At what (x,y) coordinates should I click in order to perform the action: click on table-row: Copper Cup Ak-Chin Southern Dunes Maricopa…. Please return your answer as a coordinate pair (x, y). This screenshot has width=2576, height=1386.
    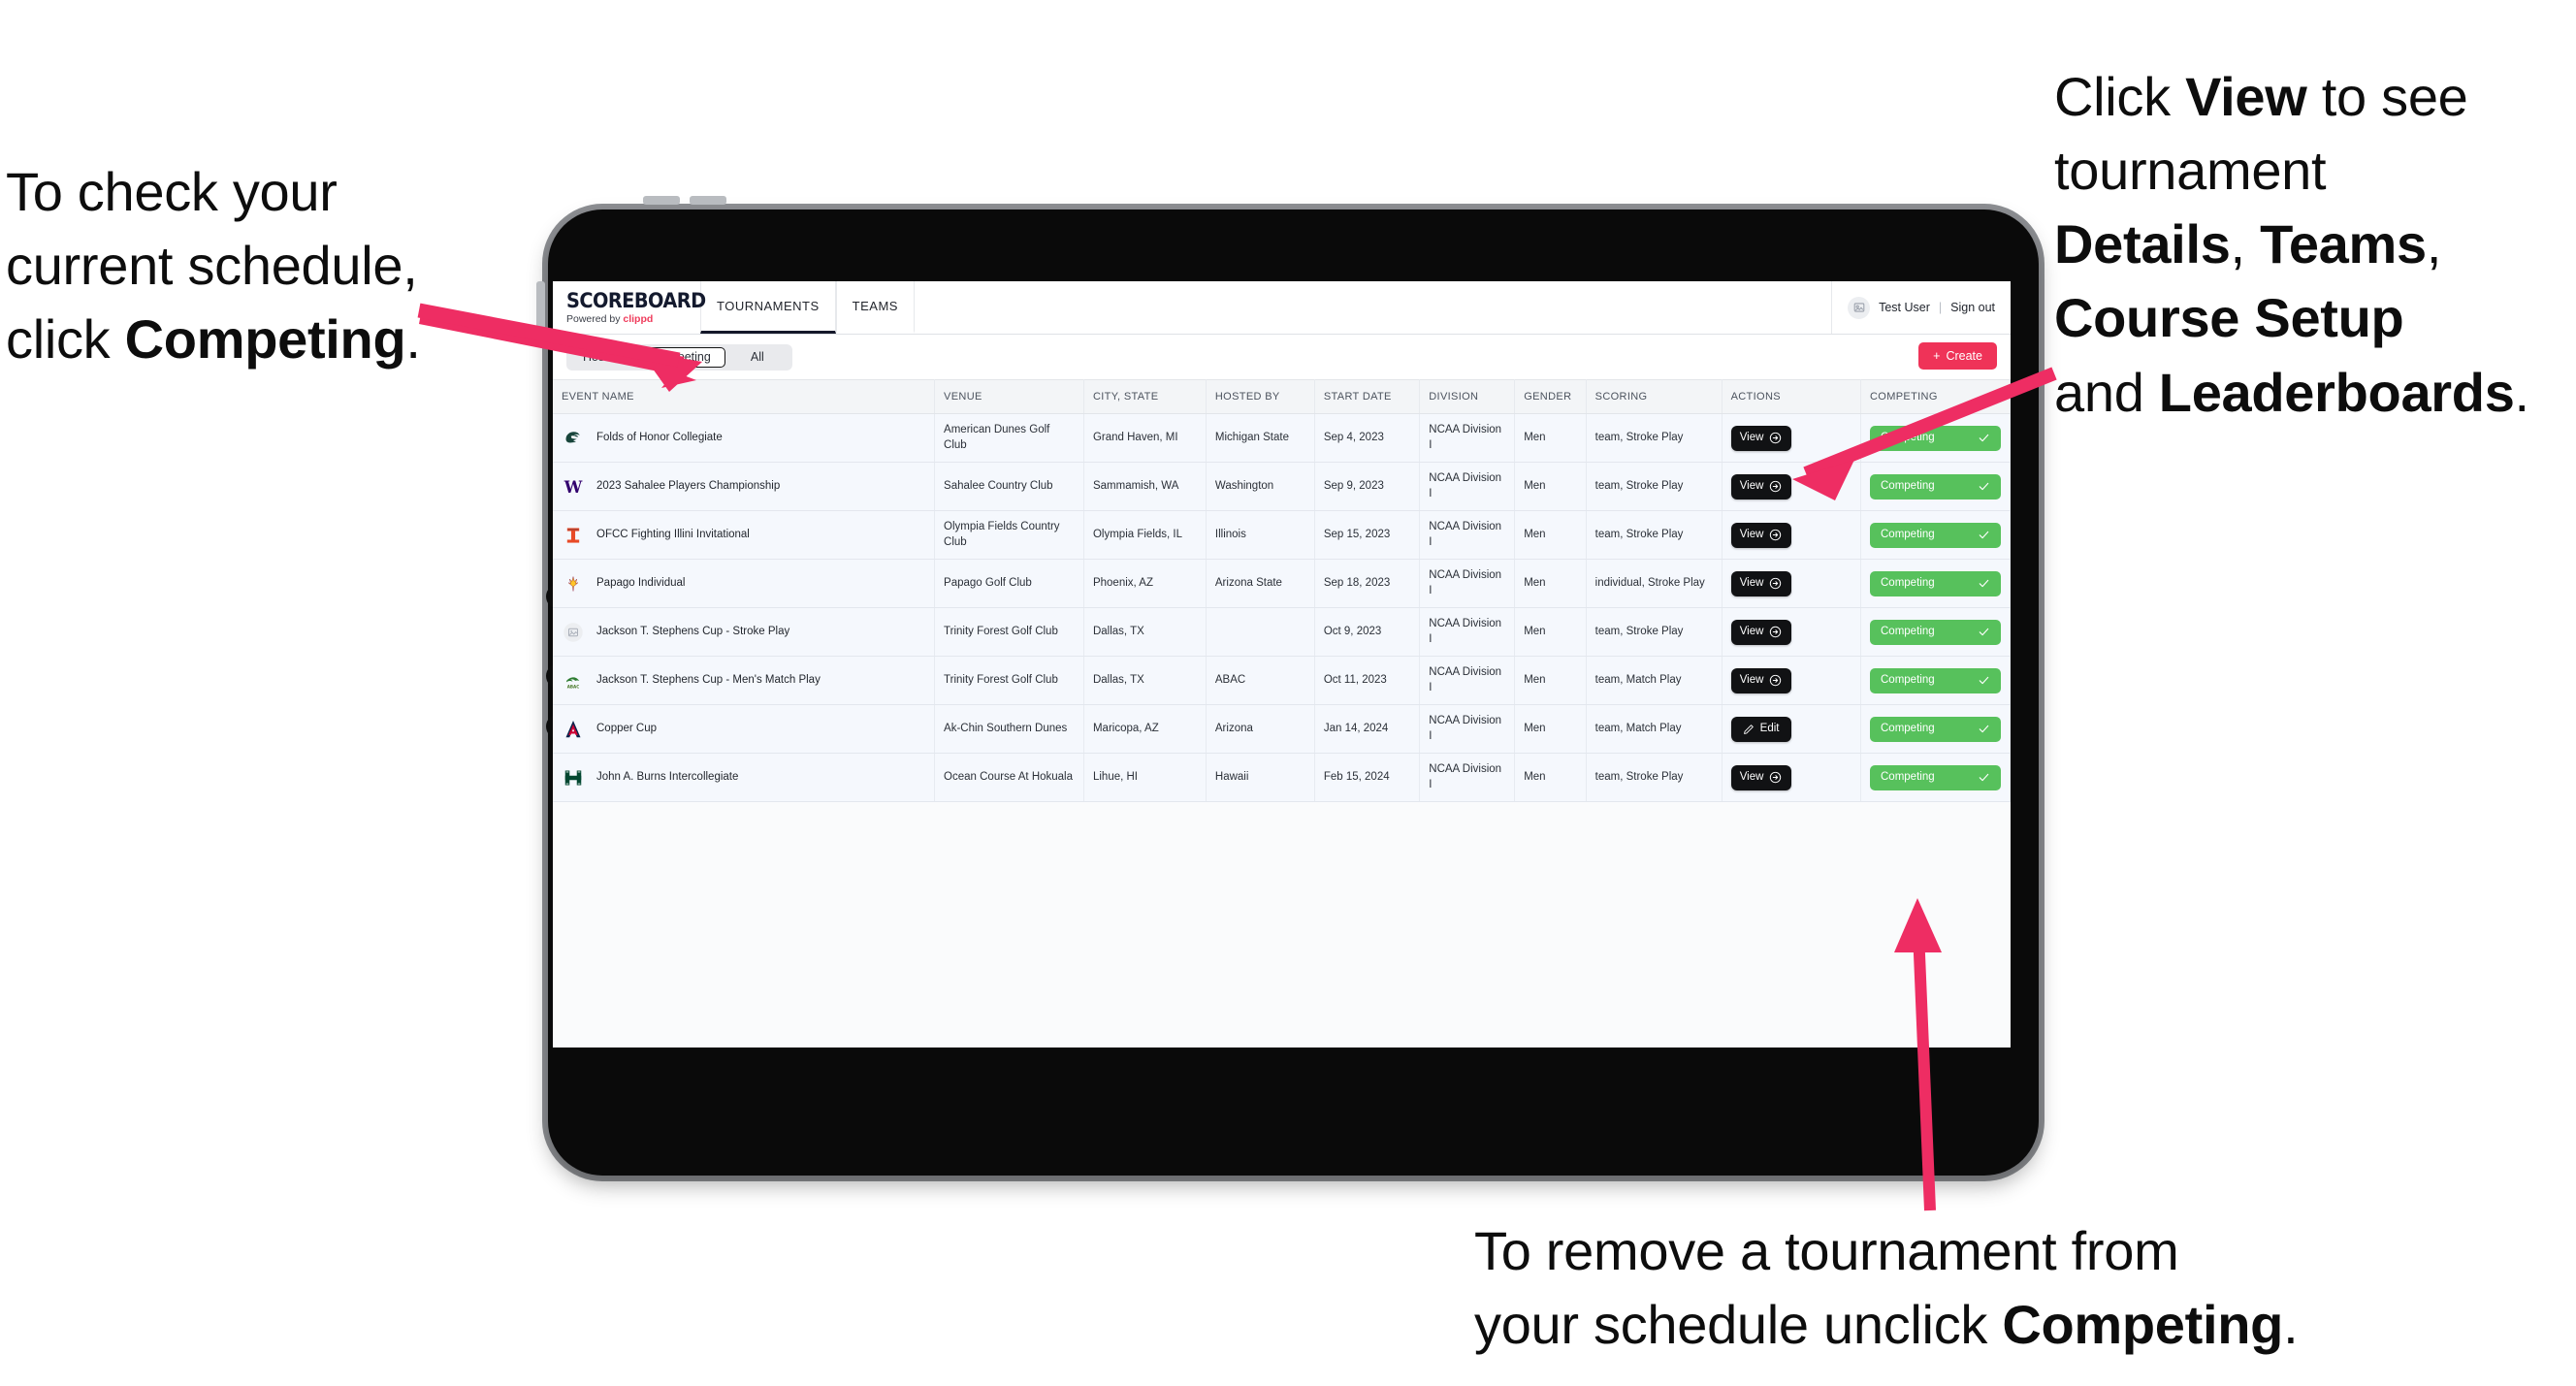
    Looking at the image, I should click on (1282, 729).